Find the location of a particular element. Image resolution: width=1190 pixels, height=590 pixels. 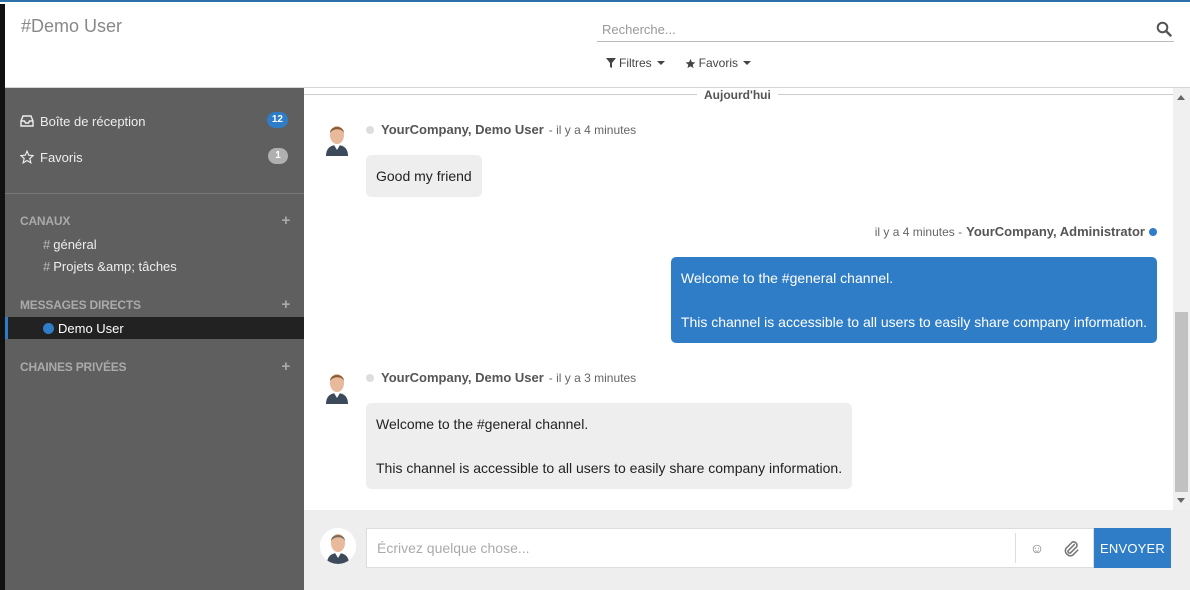

message-time: - il y a 4 minutes is located at coordinates (592, 129).